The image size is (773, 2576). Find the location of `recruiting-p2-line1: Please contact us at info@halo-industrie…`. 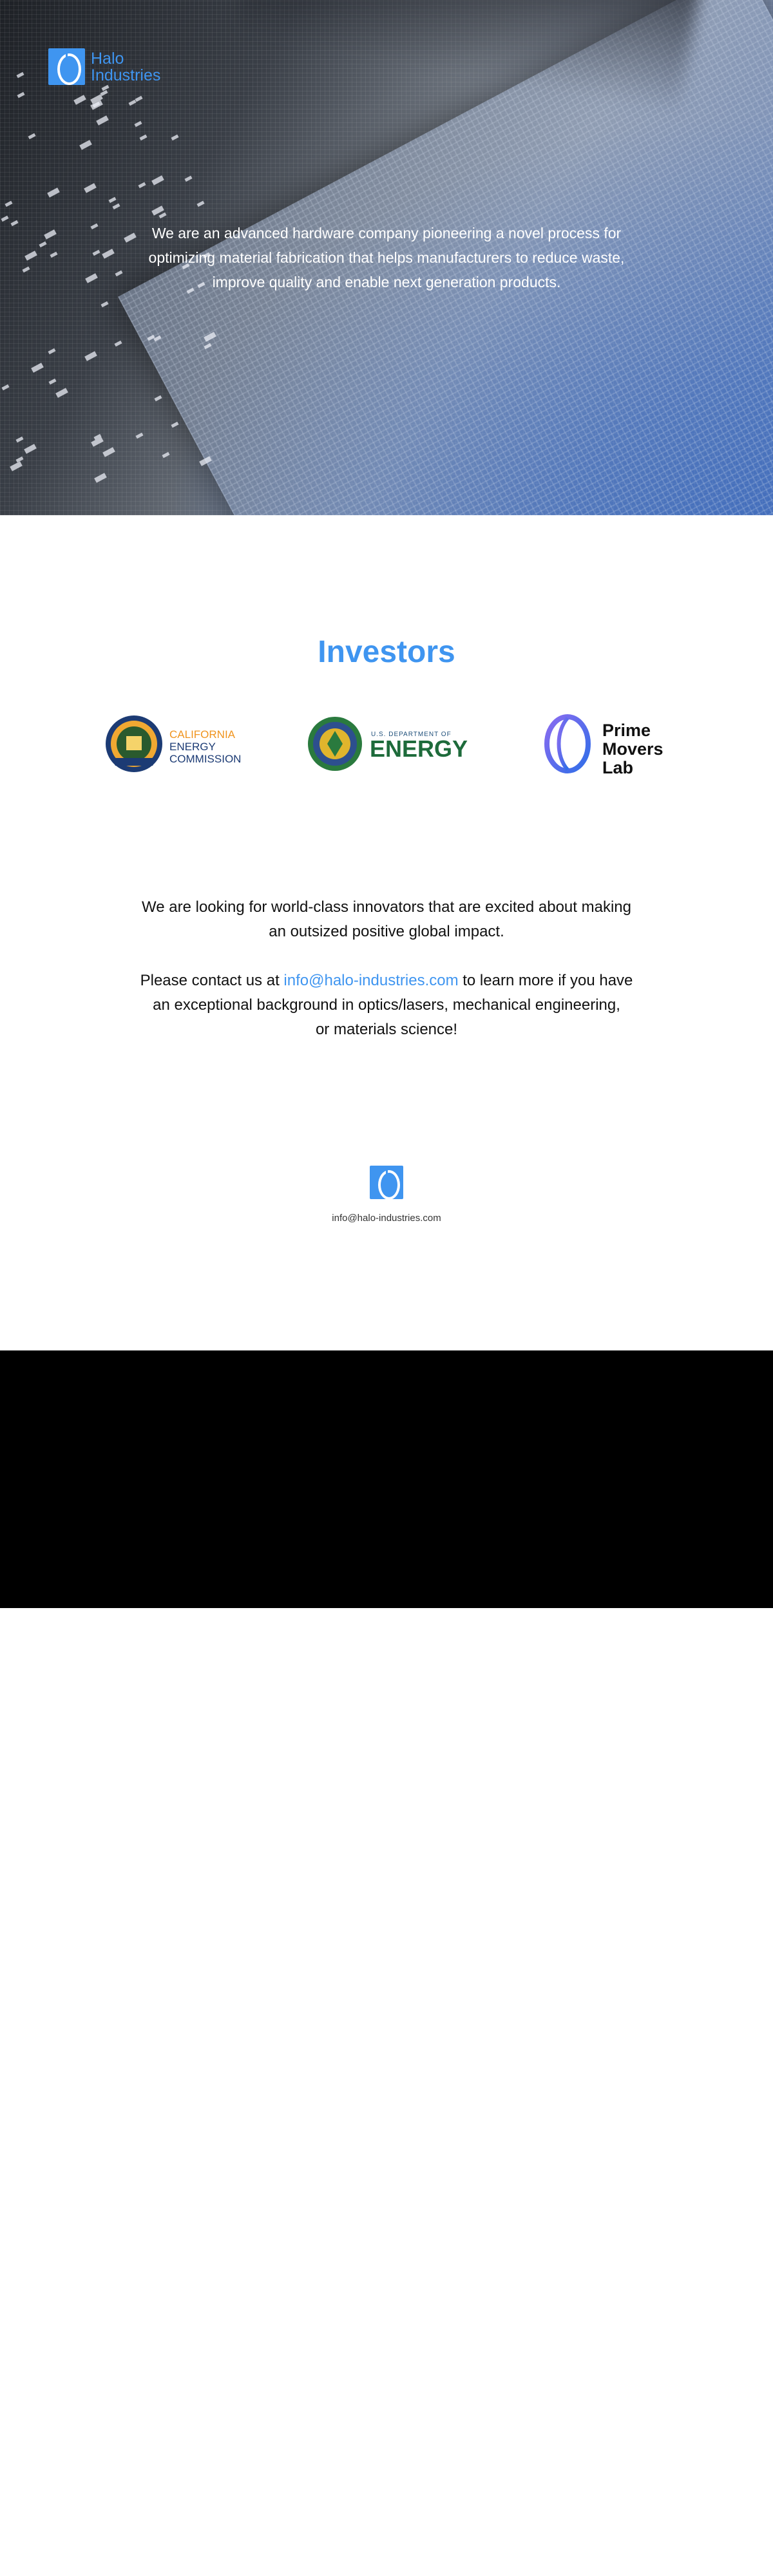

recruiting-p2-line1: Please contact us at info@halo-industrie… is located at coordinates (386, 981).